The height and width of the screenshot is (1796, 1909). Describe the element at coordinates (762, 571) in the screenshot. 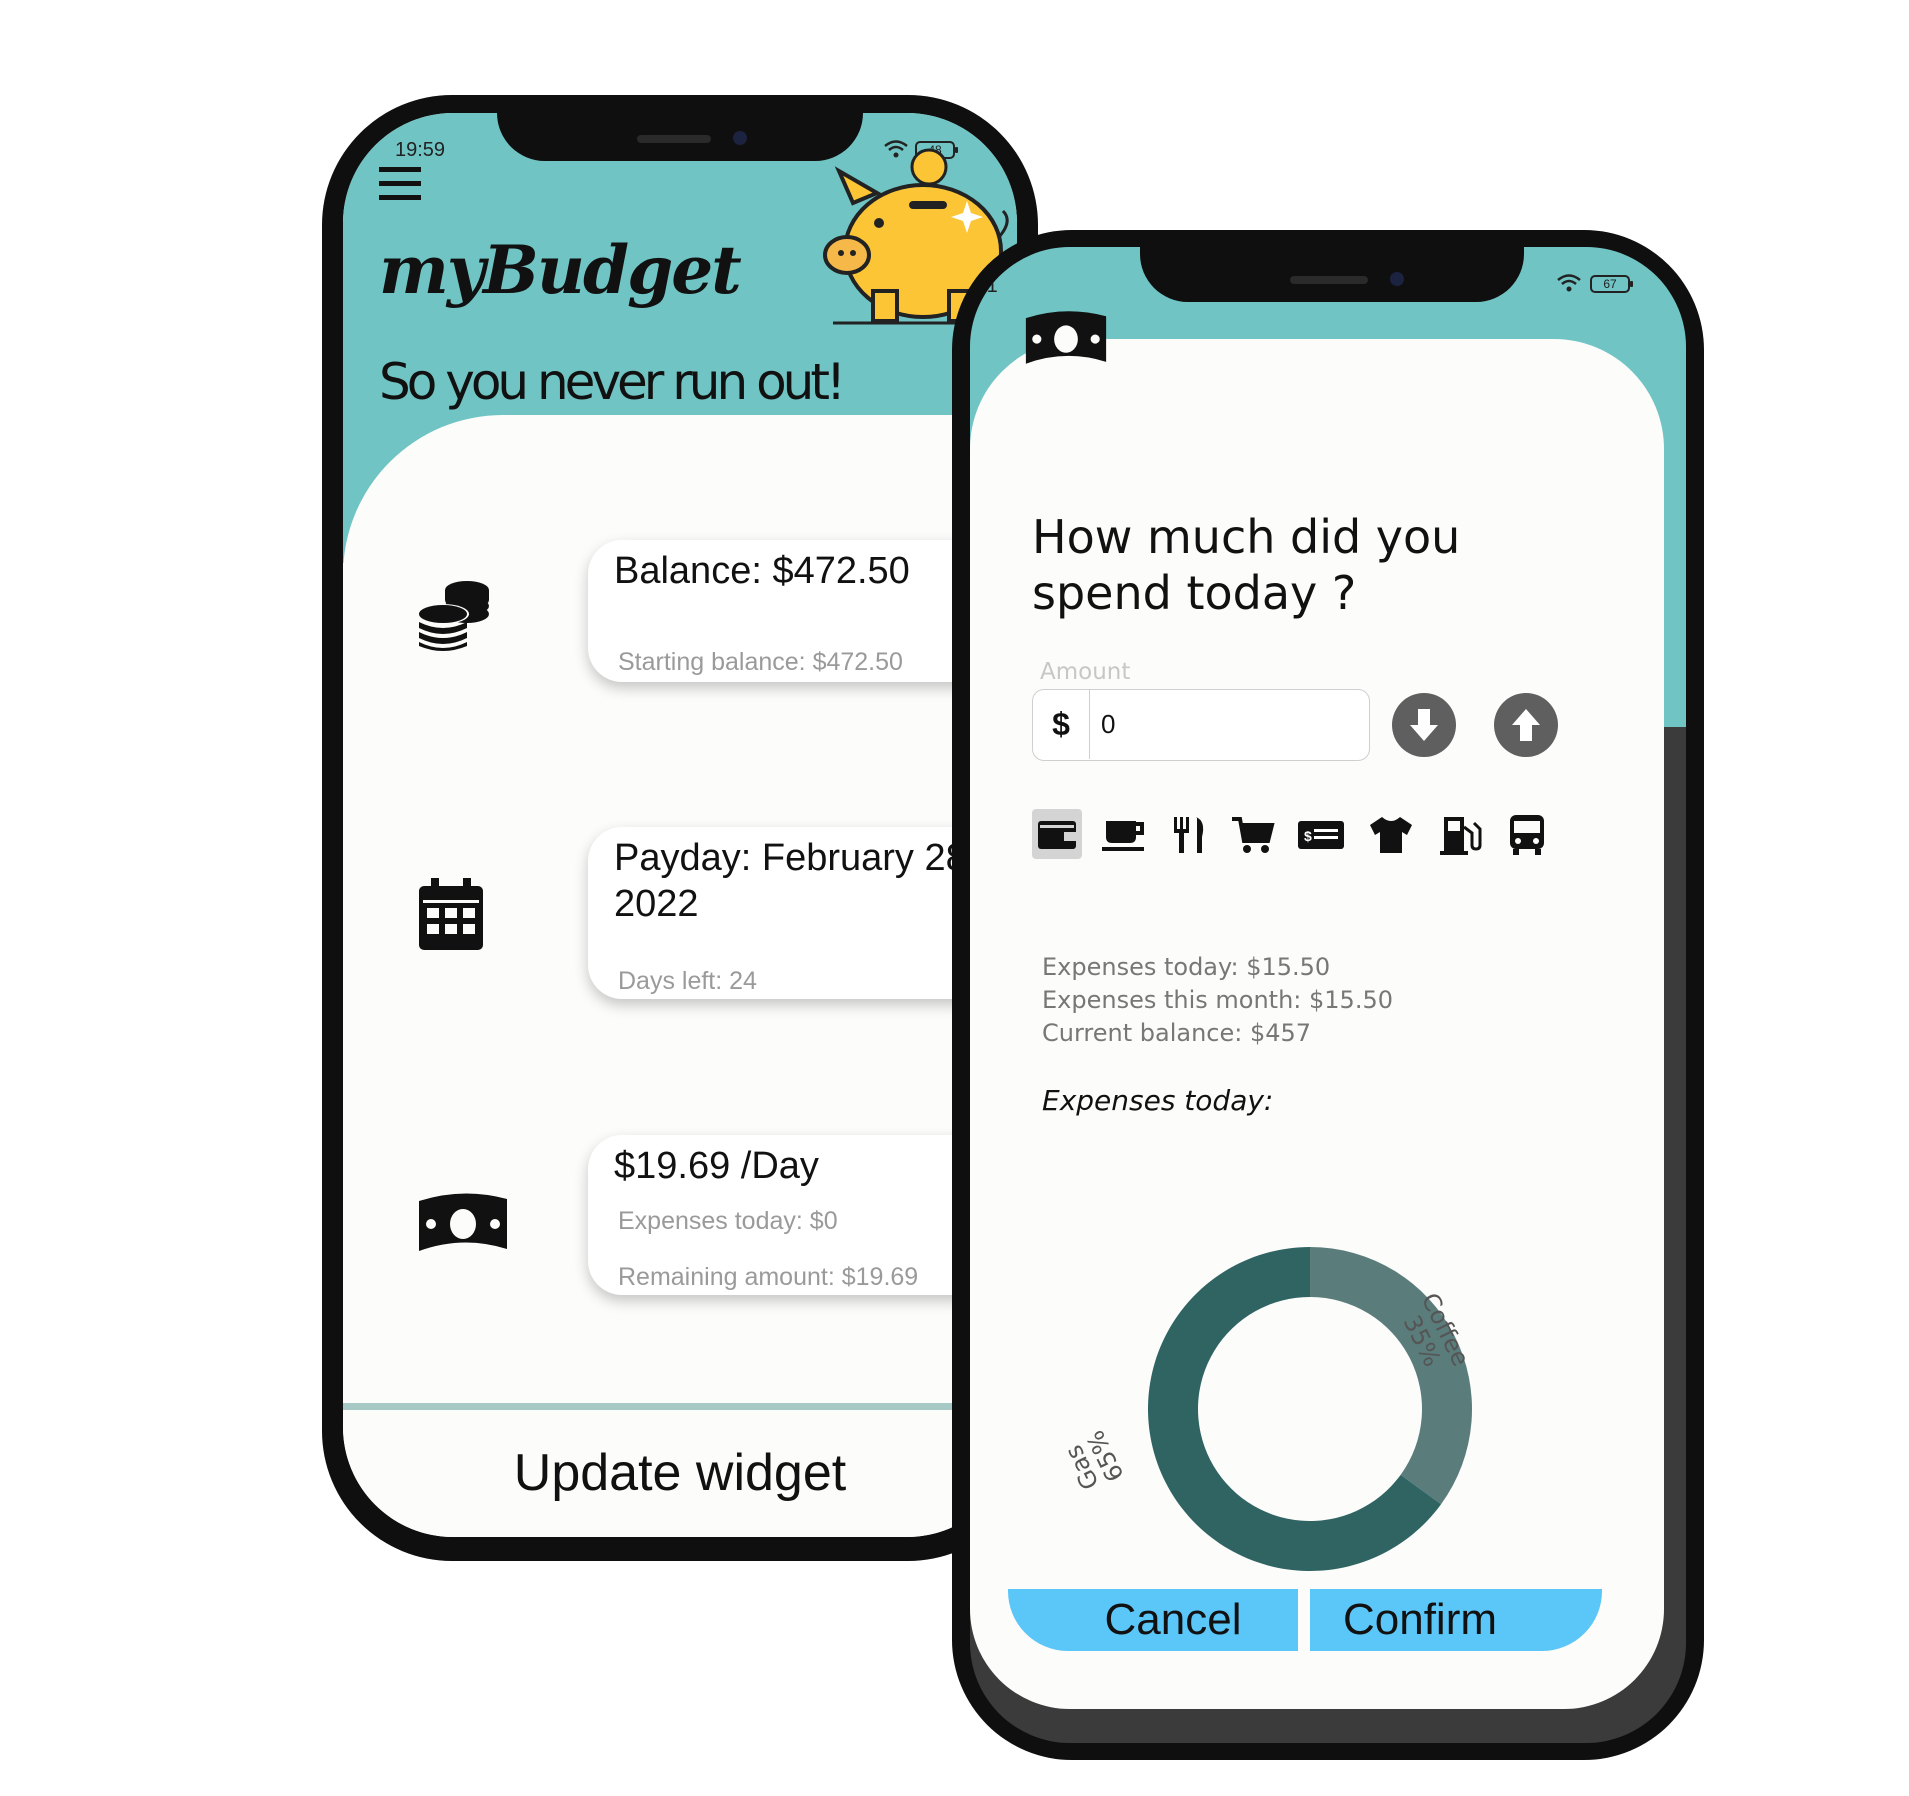

I see `balance-text: Balance: $472.50` at that location.